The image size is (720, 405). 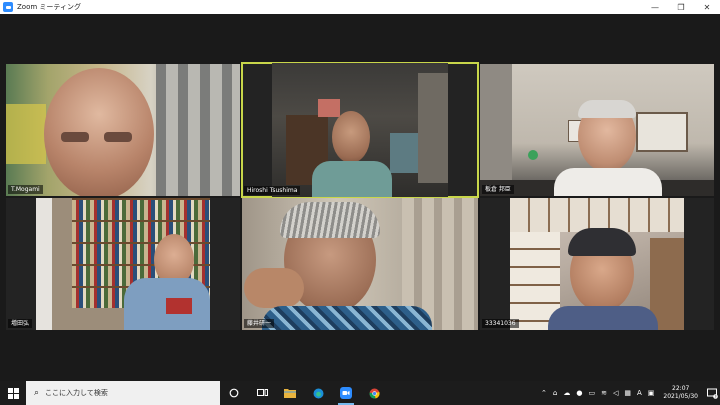 What do you see at coordinates (615, 393) in the screenshot?
I see `volume-icon: ◁` at bounding box center [615, 393].